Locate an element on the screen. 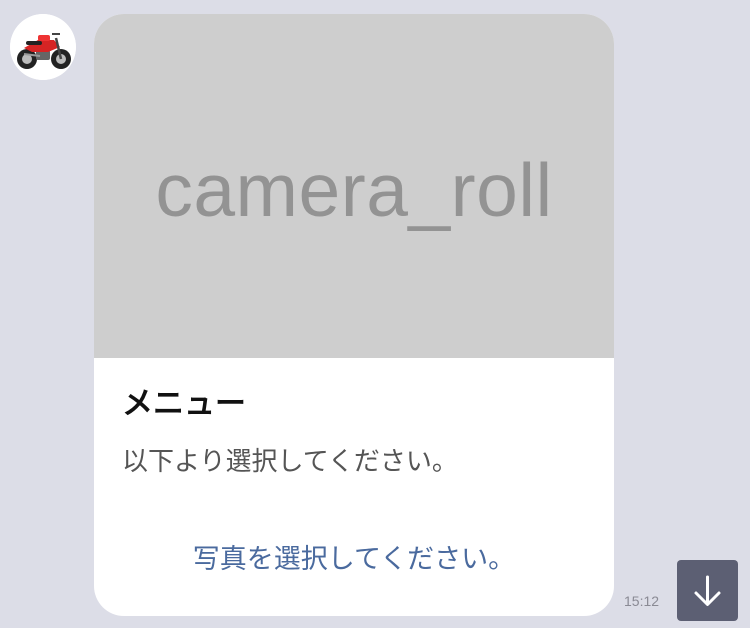 The image size is (750, 628). card-title: メニュー is located at coordinates (184, 404).